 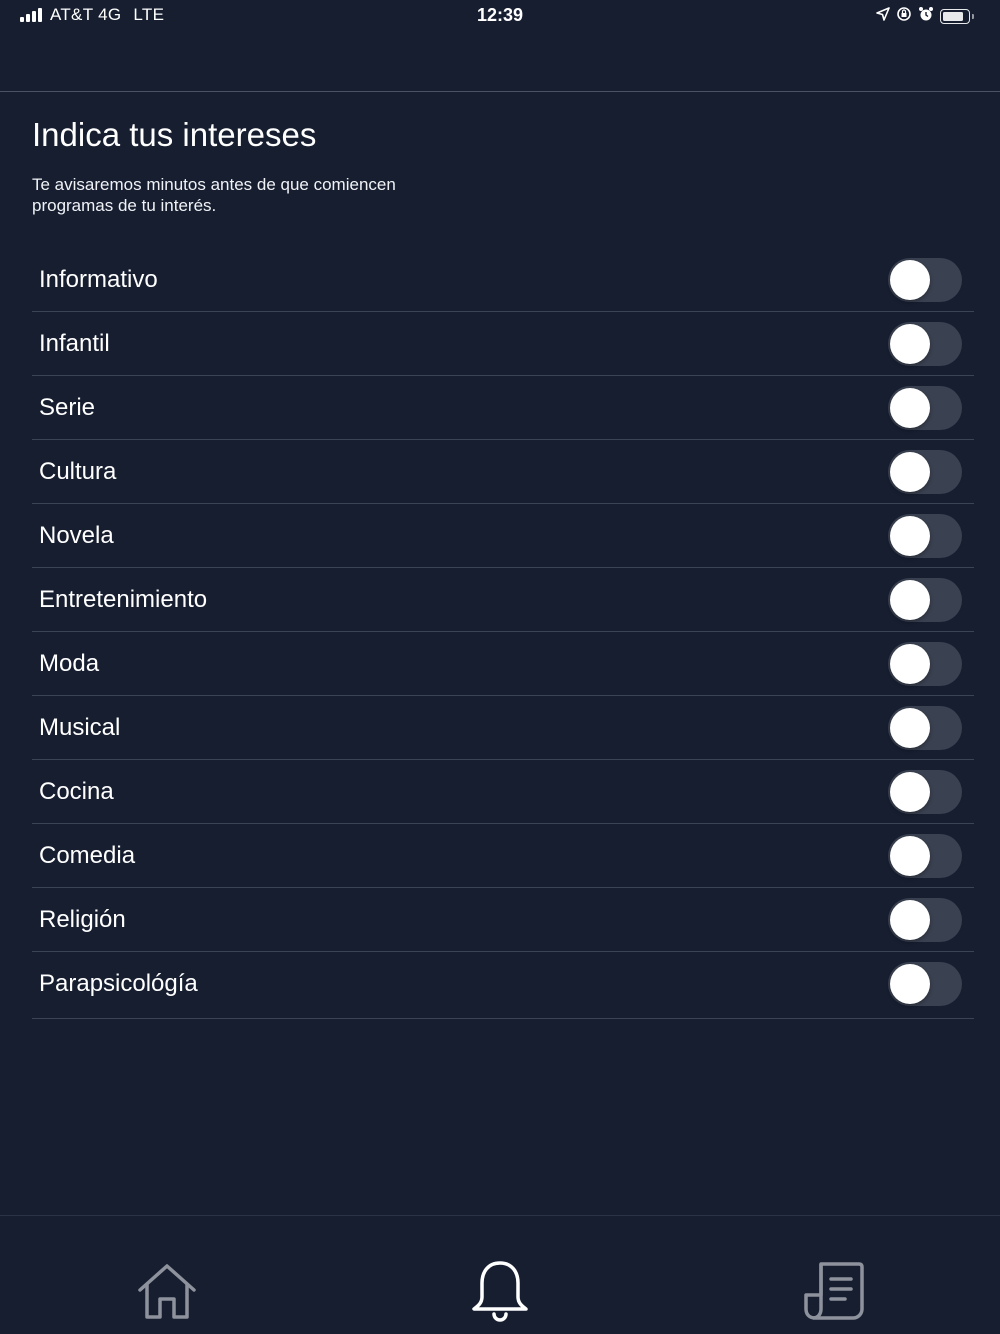 I want to click on interest-row-infantil: Infantil, so click(x=503, y=344).